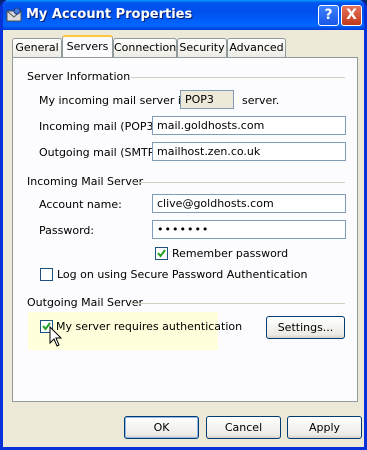  Describe the element at coordinates (149, 326) in the screenshot. I see `server-auth-label: My server requires authentication` at that location.